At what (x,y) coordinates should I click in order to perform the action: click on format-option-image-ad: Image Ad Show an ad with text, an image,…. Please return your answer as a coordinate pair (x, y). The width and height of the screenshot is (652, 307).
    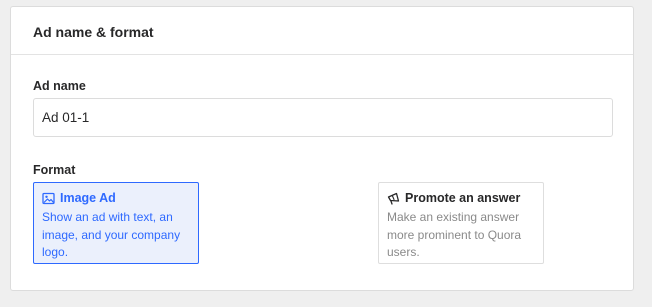
    Looking at the image, I should click on (116, 223).